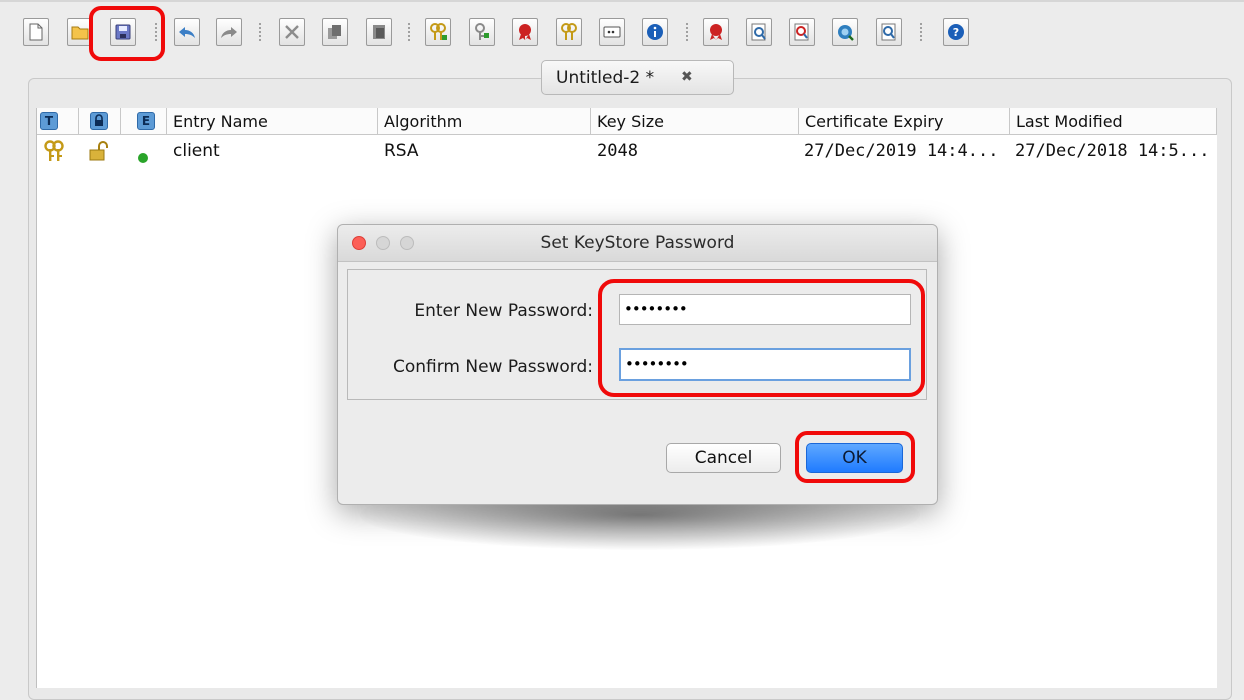 The height and width of the screenshot is (700, 1244). What do you see at coordinates (482, 32) in the screenshot?
I see `generate-secret-key-icon` at bounding box center [482, 32].